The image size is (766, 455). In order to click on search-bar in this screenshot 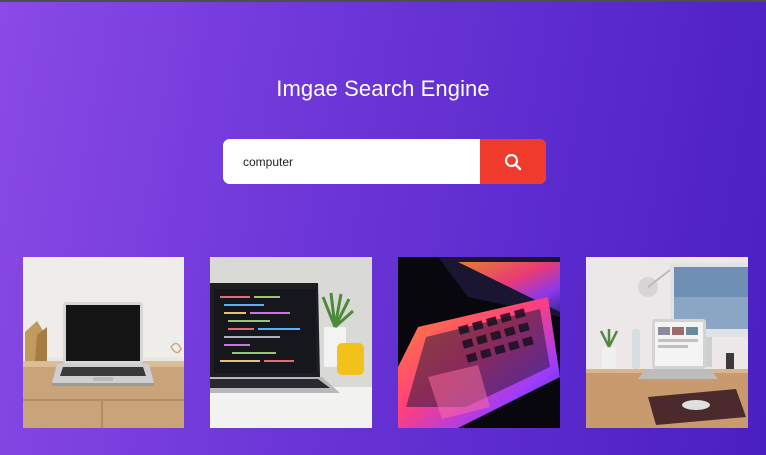, I will do `click(384, 161)`.